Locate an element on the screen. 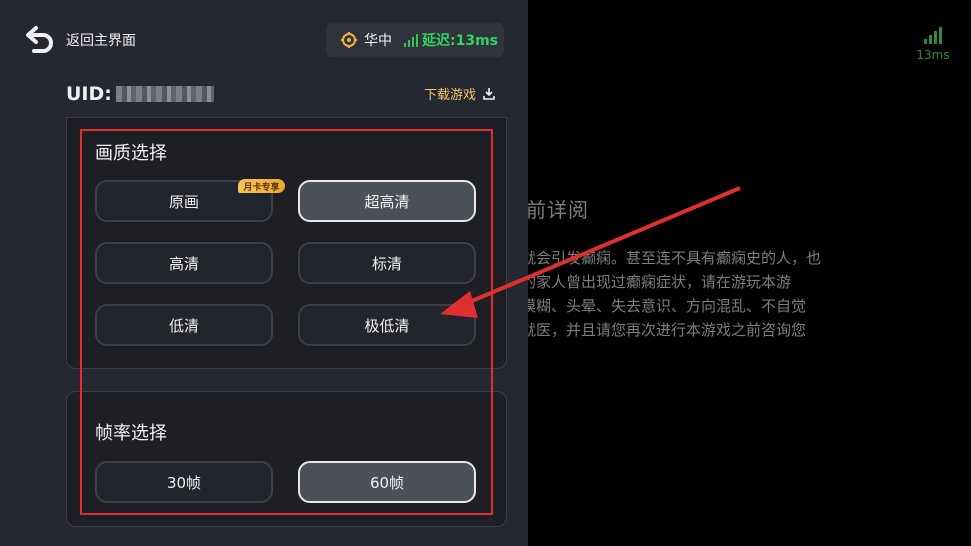  quality-option-low: 低清 is located at coordinates (184, 325).